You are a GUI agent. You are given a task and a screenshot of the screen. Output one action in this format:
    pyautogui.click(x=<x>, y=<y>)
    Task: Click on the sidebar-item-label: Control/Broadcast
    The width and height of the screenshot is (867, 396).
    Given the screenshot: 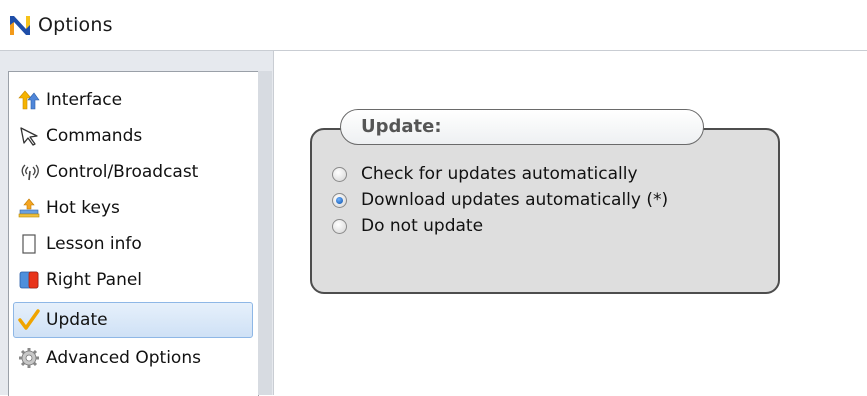 What is the action you would take?
    pyautogui.click(x=122, y=172)
    